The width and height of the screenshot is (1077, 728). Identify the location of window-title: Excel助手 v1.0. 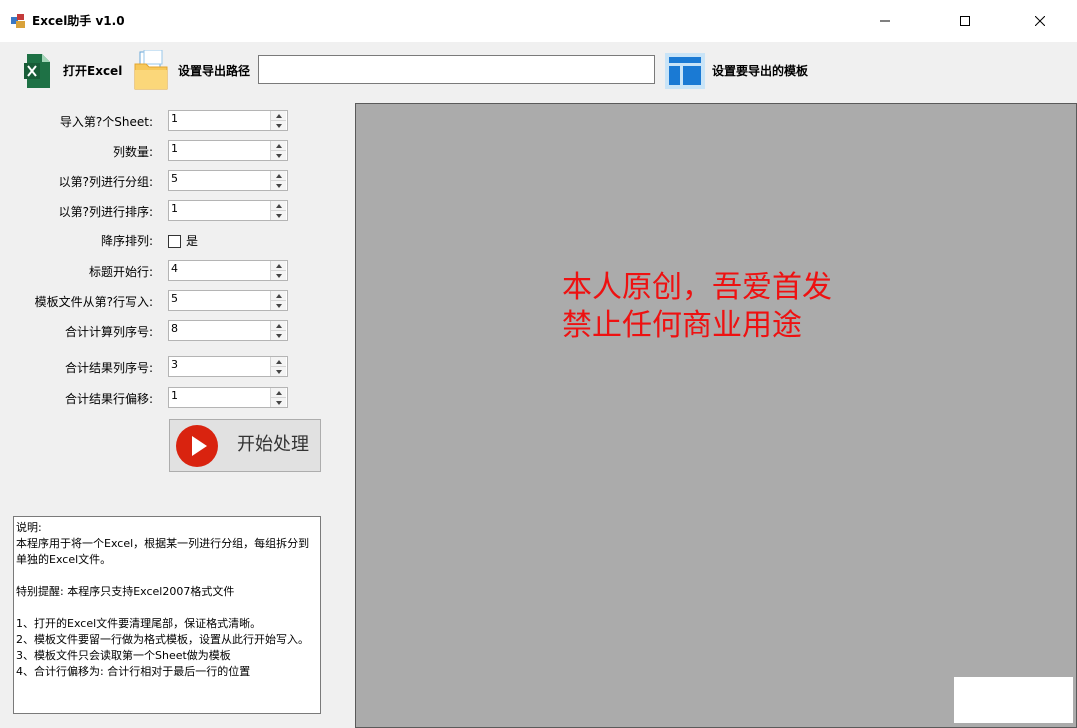
(78, 21).